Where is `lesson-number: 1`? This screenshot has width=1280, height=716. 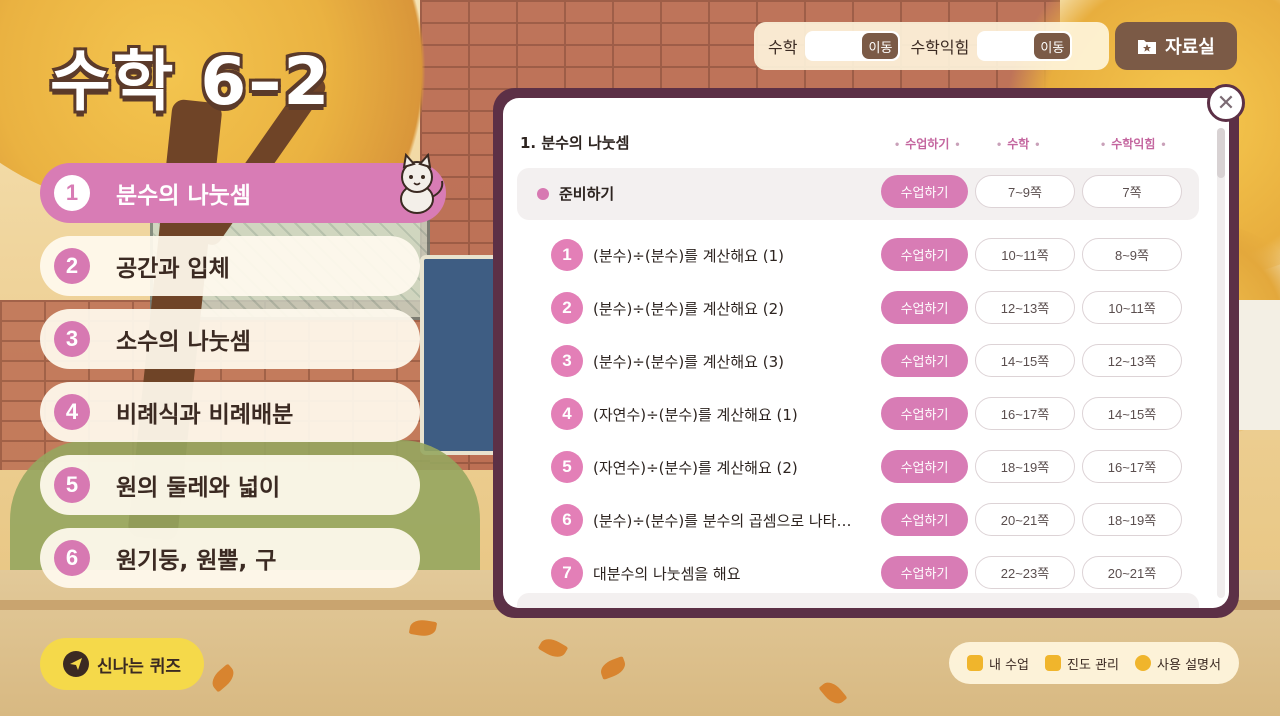
lesson-number: 1 is located at coordinates (567, 255).